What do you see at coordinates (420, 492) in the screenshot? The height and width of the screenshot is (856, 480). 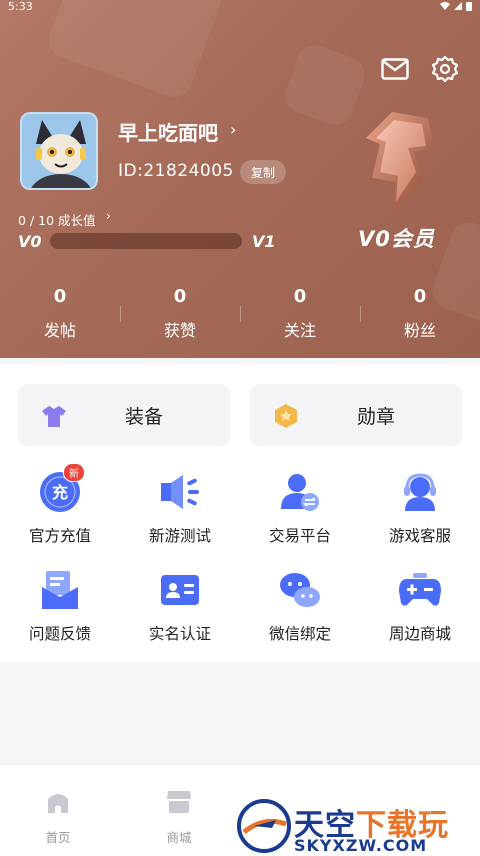 I see `headset-icon` at bounding box center [420, 492].